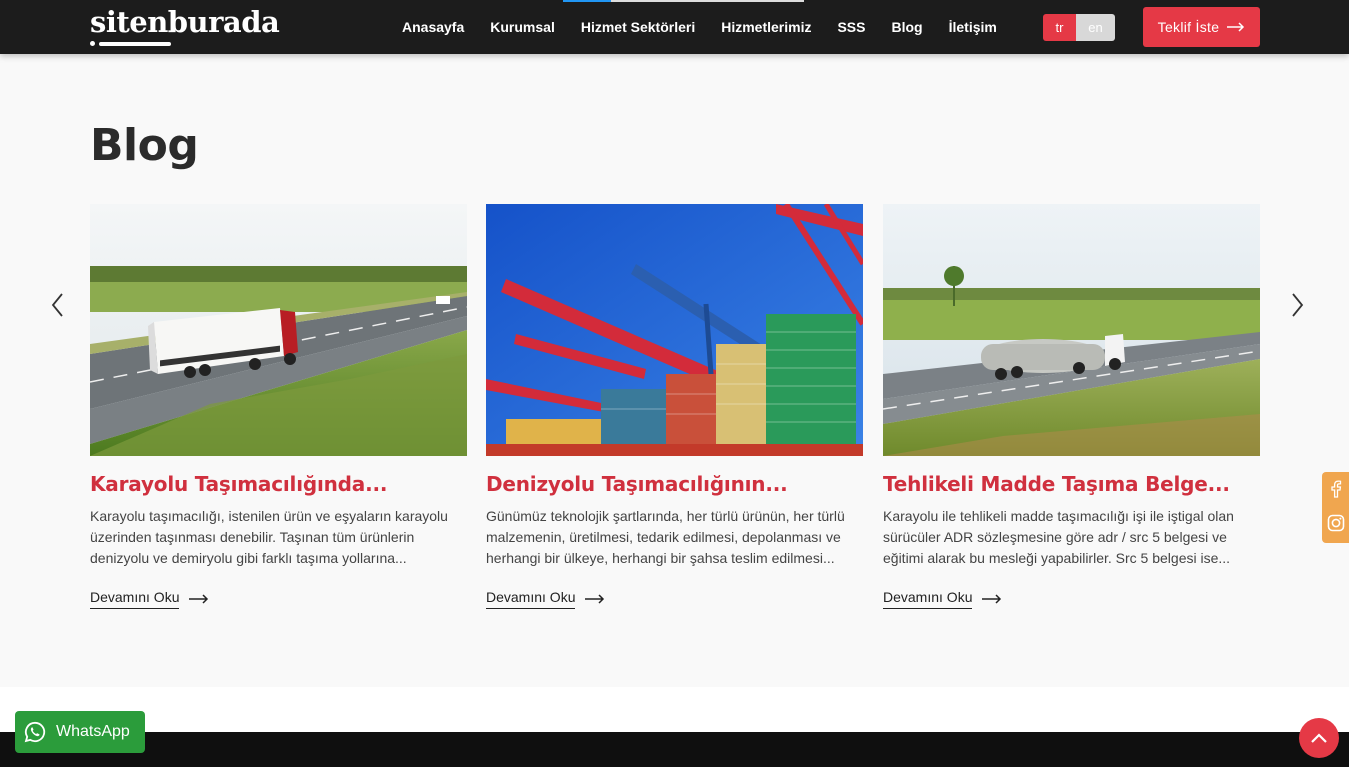  I want to click on footer, so click(674, 749).